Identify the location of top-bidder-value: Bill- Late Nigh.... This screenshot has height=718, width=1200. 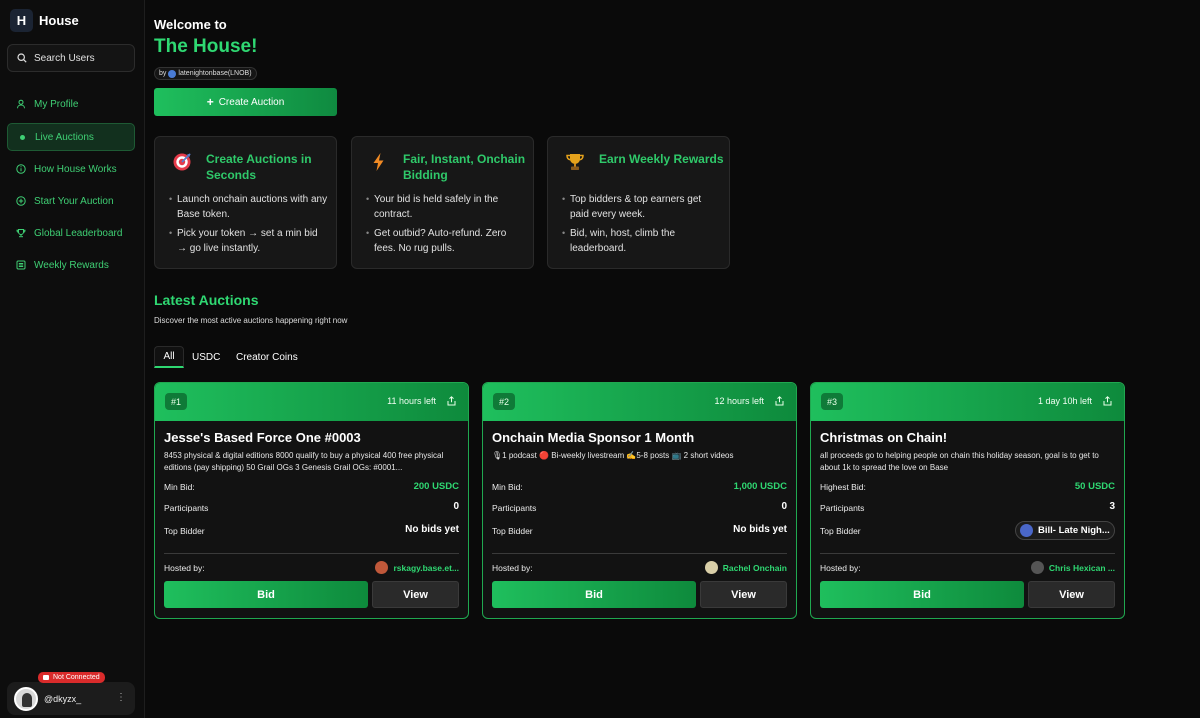
(1074, 530).